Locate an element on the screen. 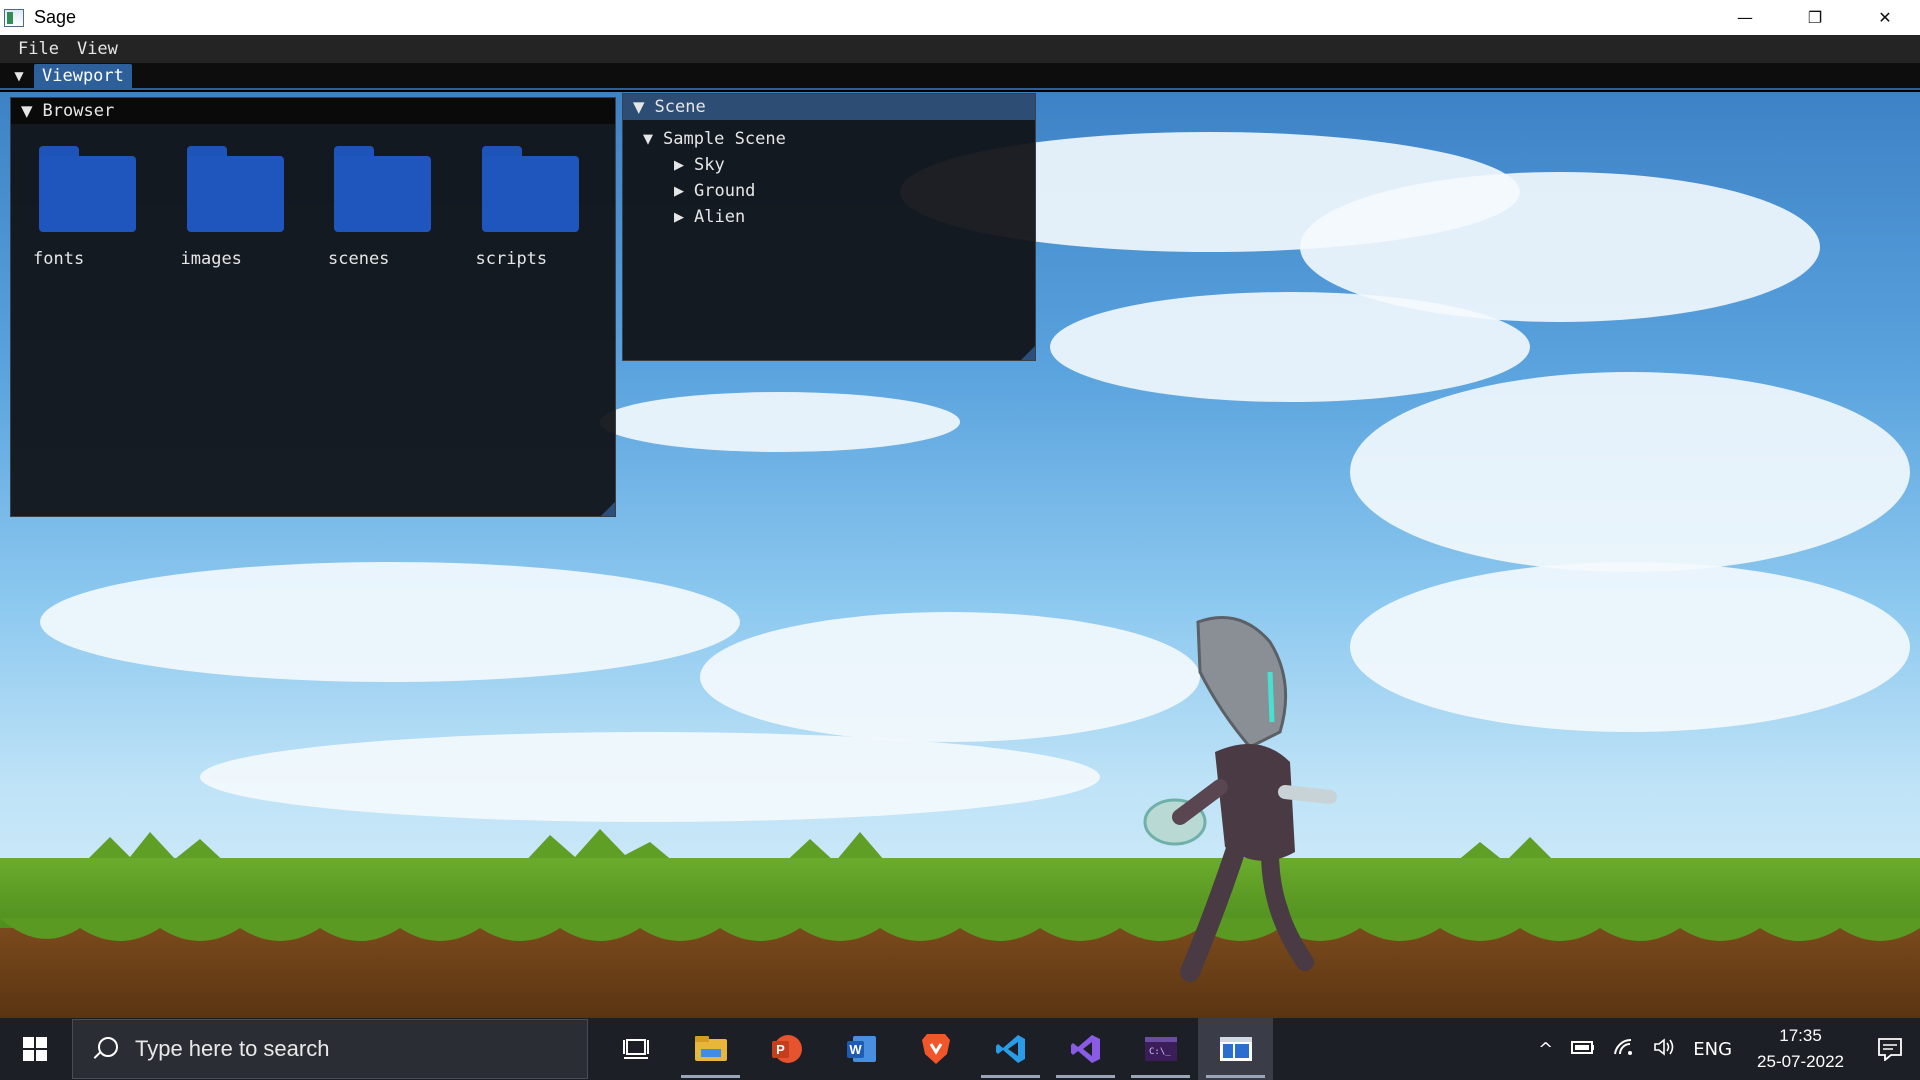  tree-node-alien: ▶ Alien is located at coordinates (839, 217).